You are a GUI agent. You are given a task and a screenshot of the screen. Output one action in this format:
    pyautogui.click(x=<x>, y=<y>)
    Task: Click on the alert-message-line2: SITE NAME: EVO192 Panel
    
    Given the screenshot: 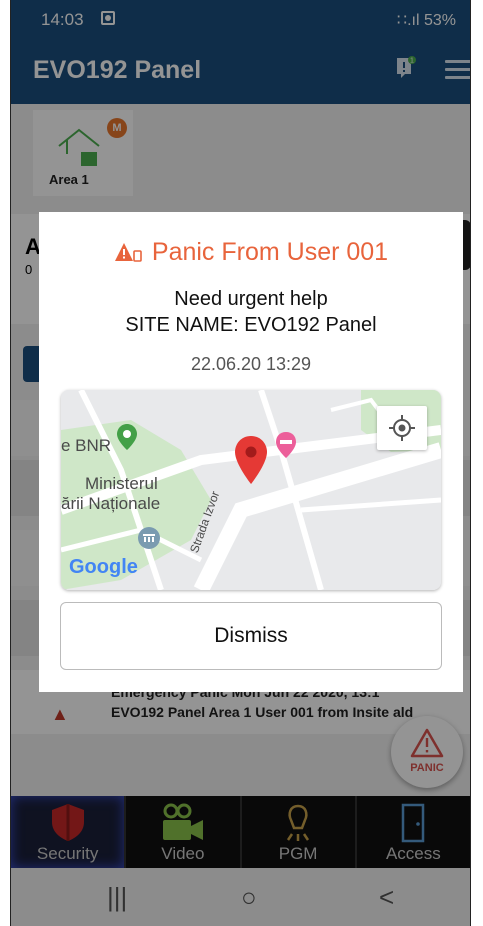 What is the action you would take?
    pyautogui.click(x=251, y=325)
    